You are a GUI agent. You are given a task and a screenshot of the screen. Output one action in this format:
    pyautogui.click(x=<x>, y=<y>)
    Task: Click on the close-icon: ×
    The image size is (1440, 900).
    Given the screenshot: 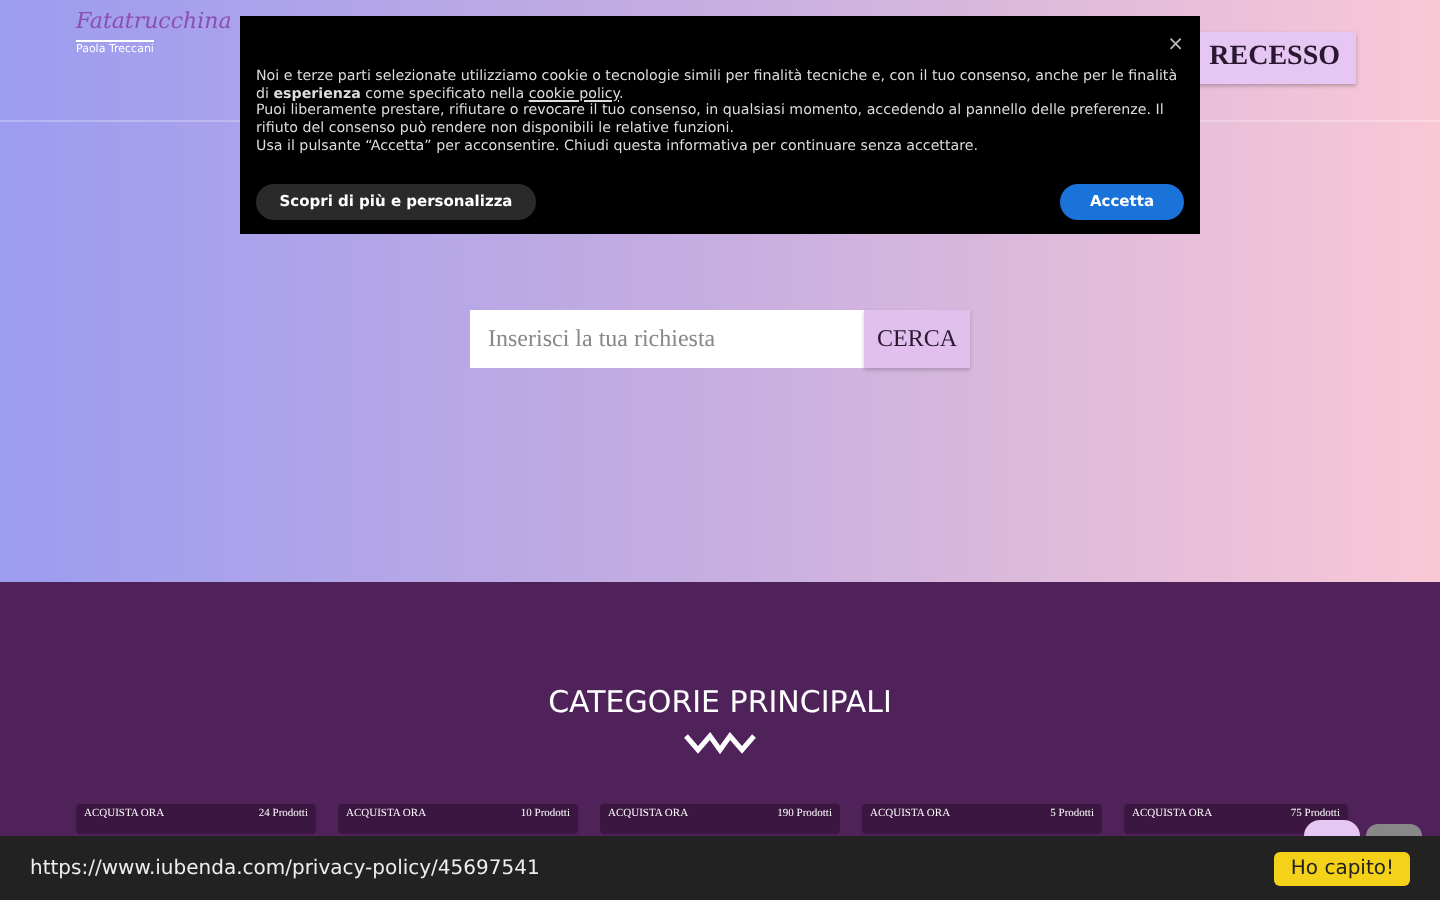 What is the action you would take?
    pyautogui.click(x=1175, y=46)
    